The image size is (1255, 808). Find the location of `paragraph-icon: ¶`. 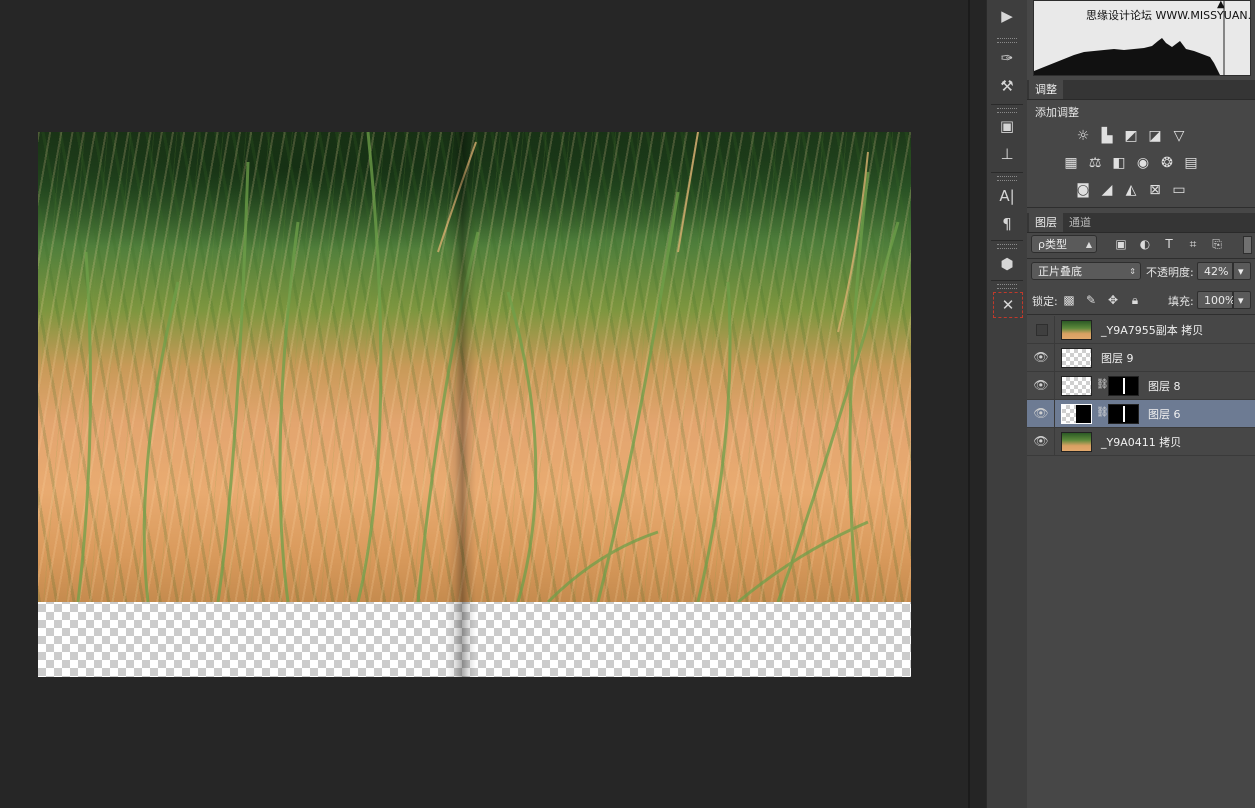

paragraph-icon: ¶ is located at coordinates (1007, 224).